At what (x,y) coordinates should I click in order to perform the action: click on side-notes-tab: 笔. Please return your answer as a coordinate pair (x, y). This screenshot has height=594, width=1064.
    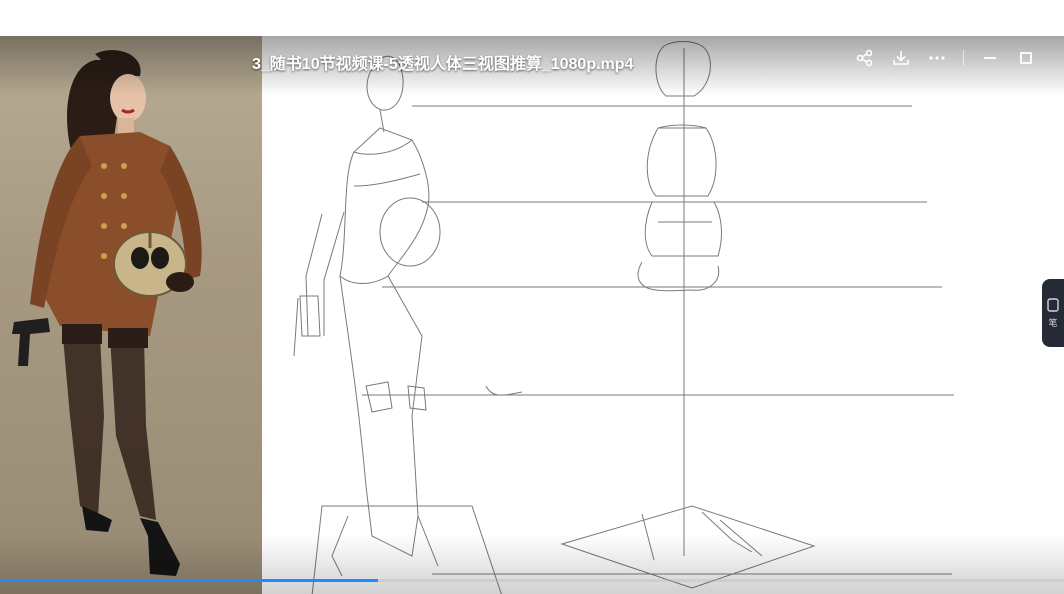
    Looking at the image, I should click on (1053, 313).